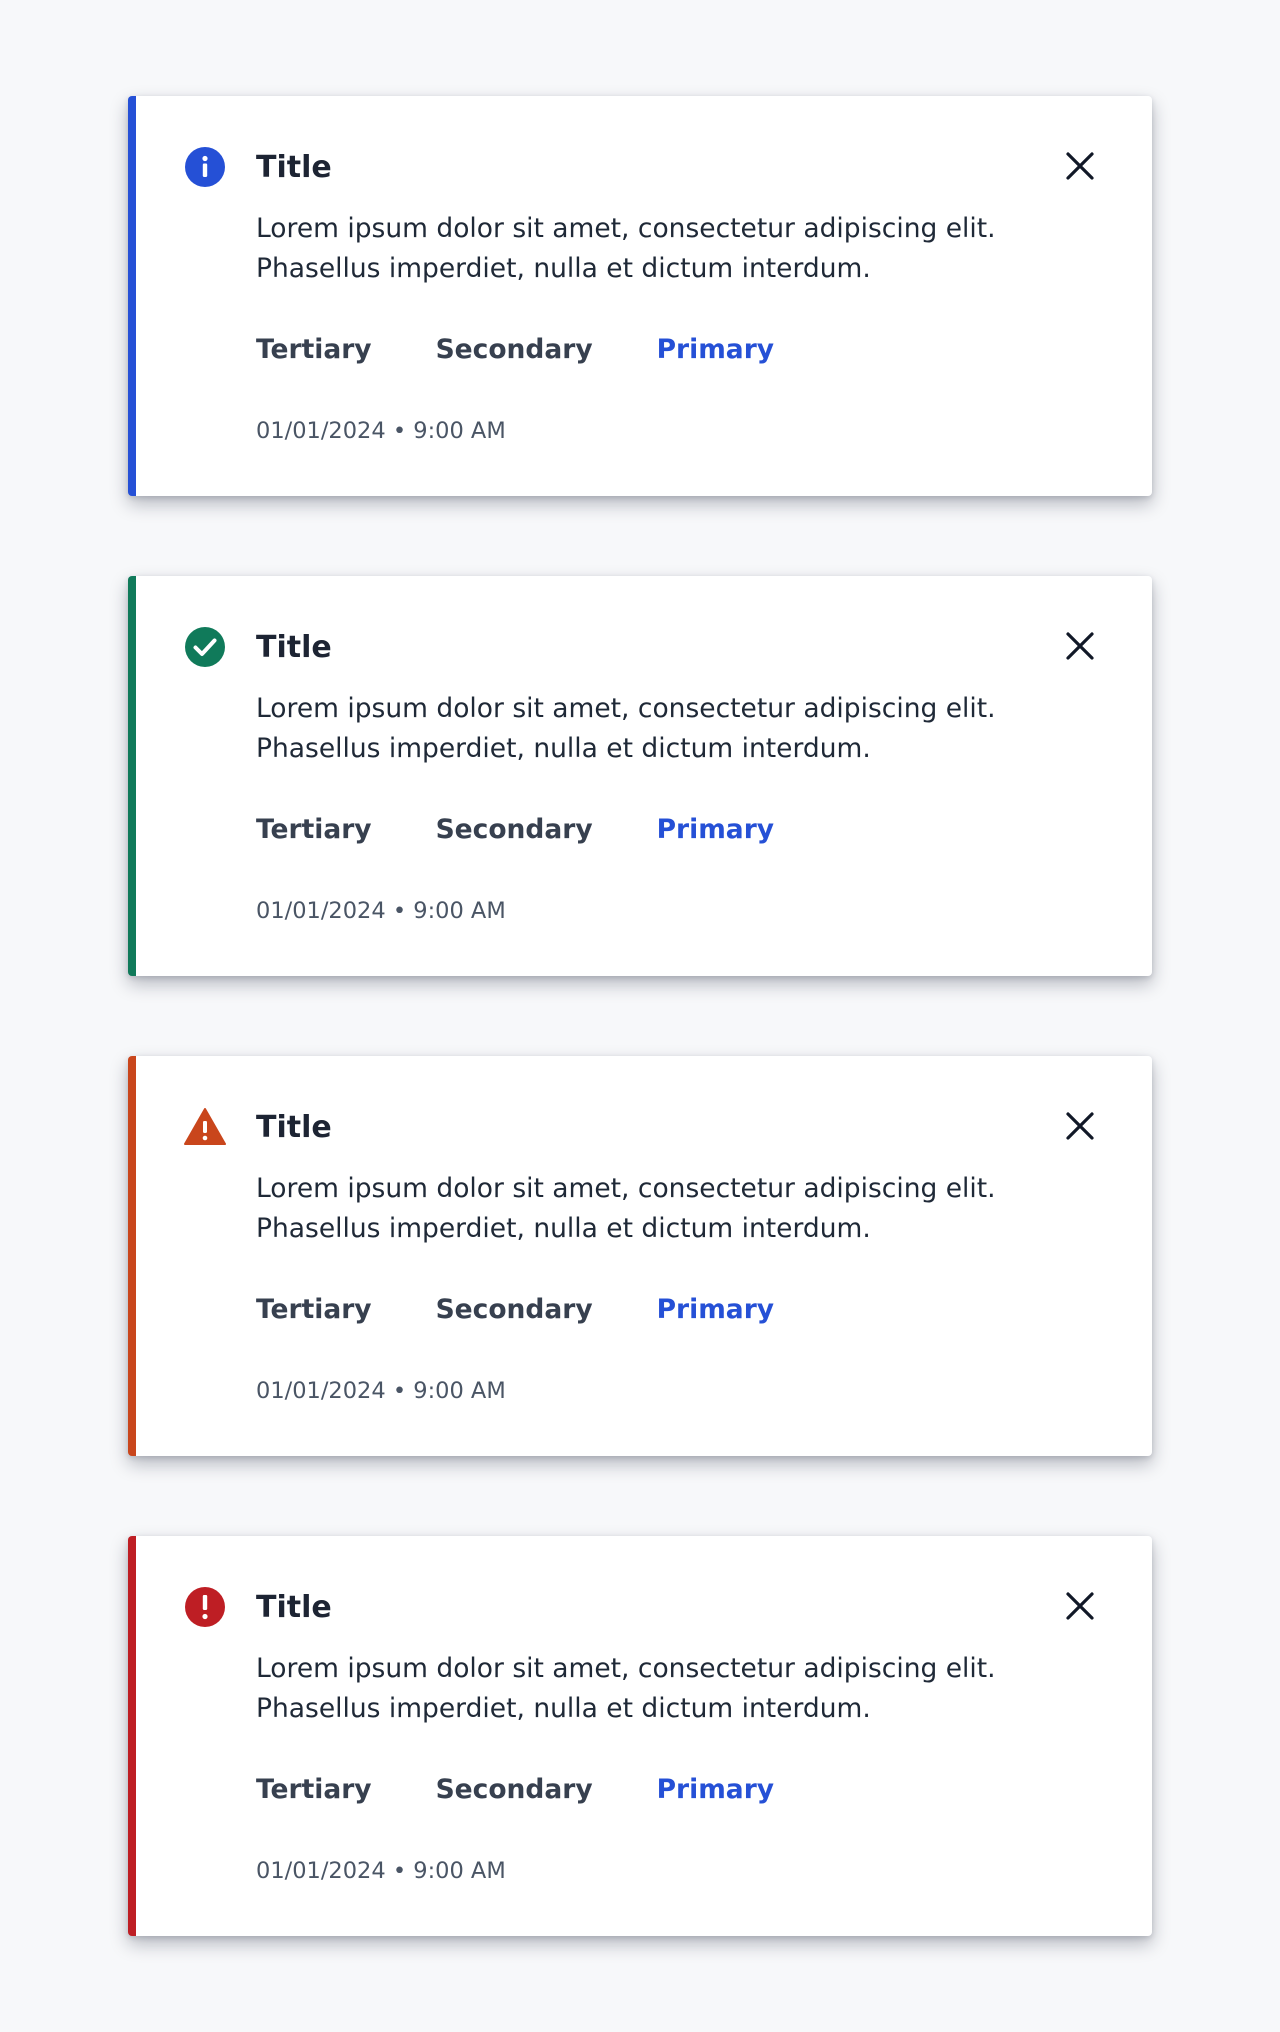  What do you see at coordinates (205, 647) in the screenshot?
I see `check-circle-icon` at bounding box center [205, 647].